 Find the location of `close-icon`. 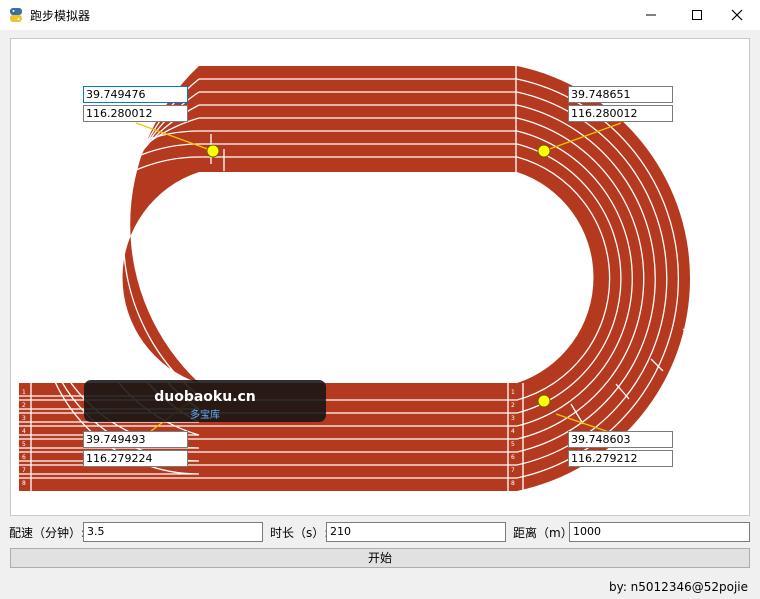

close-icon is located at coordinates (737, 15).